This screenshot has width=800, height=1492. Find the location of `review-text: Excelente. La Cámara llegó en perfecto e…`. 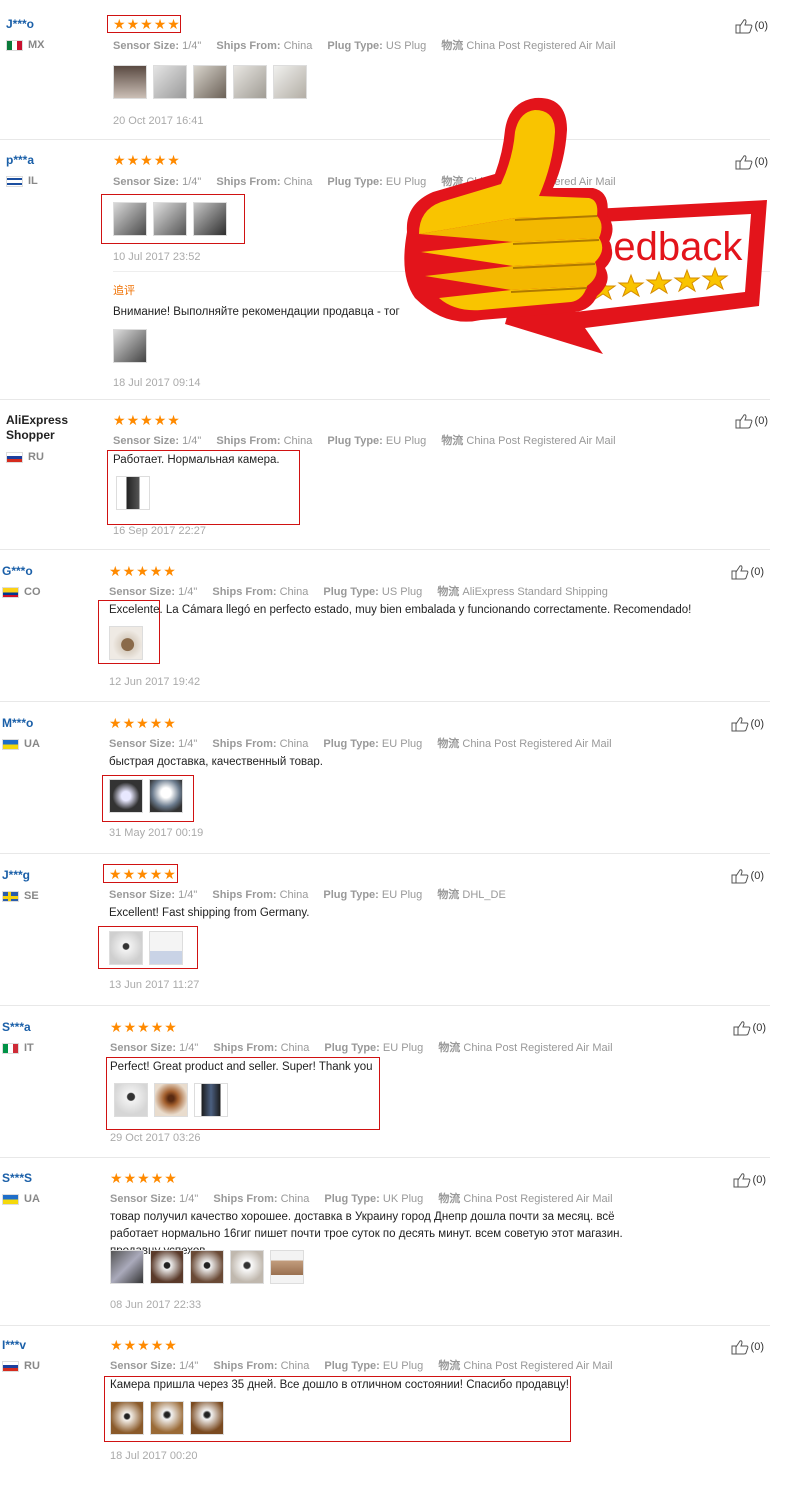

review-text: Excelente. La Cámara llegó en perfecto e… is located at coordinates (400, 610).